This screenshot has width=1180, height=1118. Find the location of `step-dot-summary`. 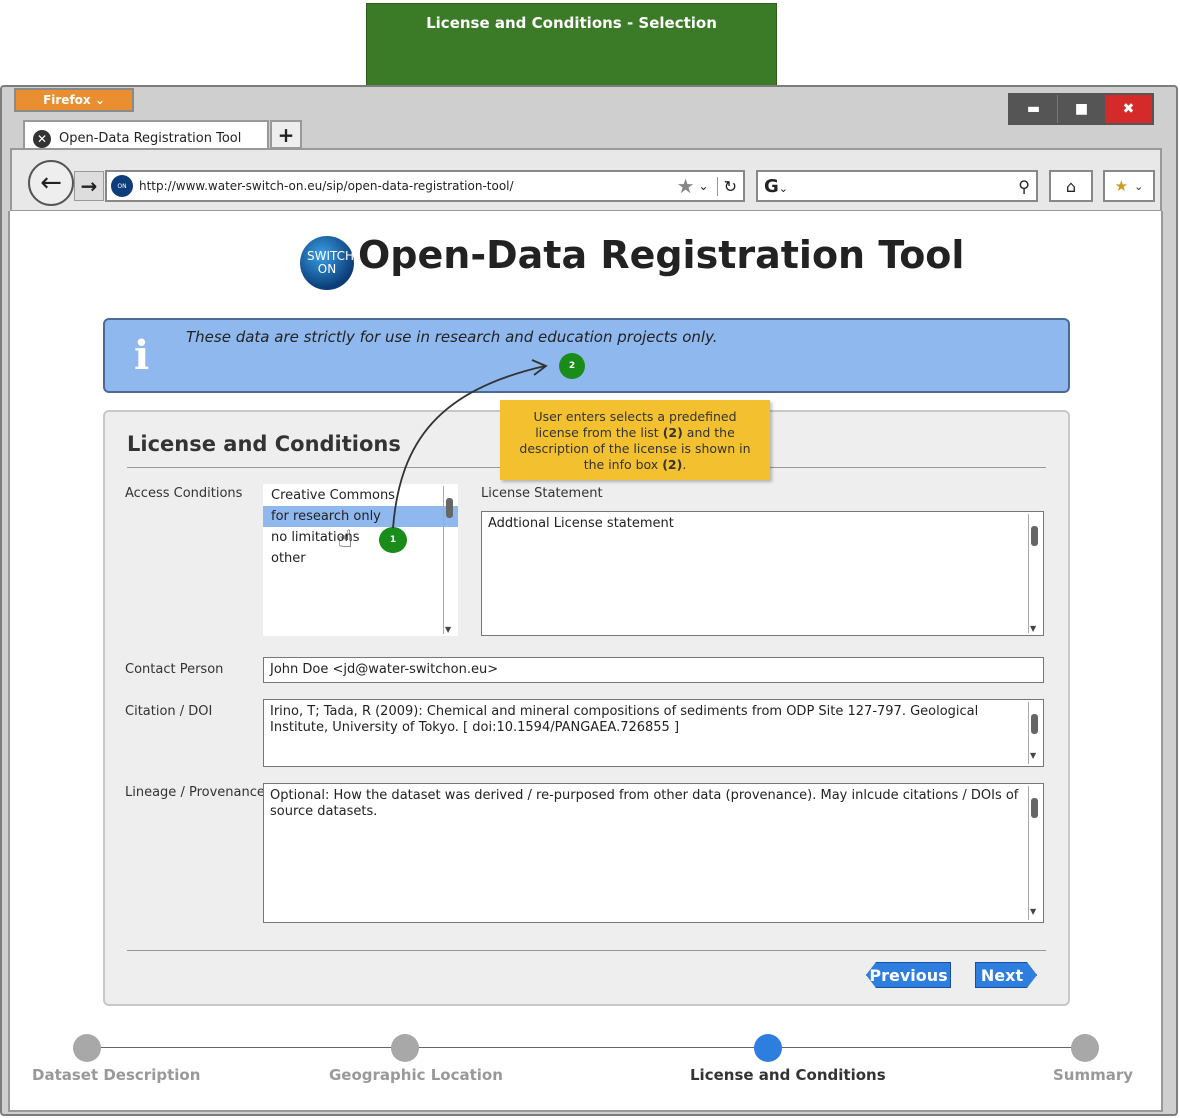

step-dot-summary is located at coordinates (1085, 1048).